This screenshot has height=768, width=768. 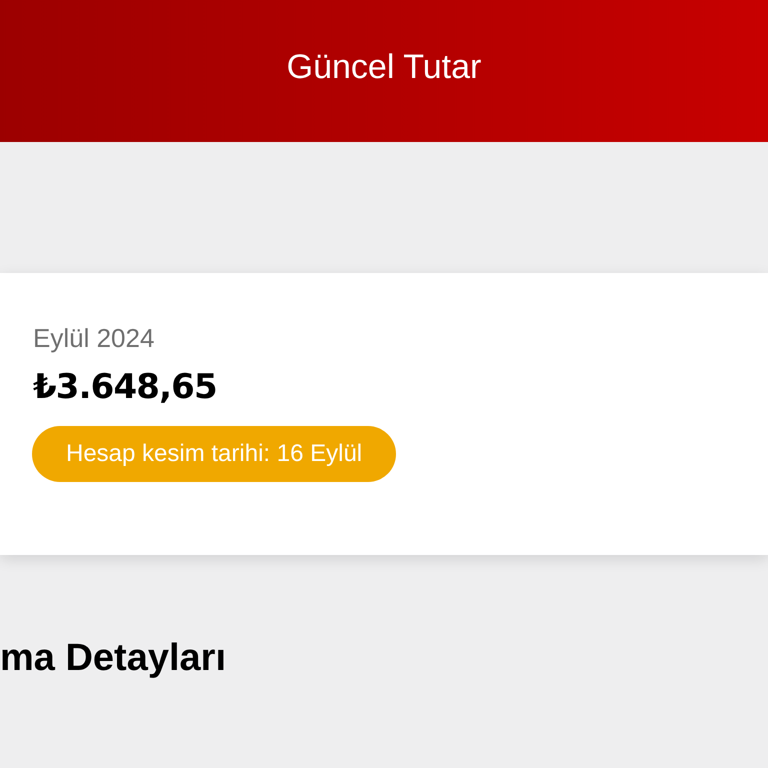 I want to click on cutoff-date-badge: Hesap kesim tarihi: 16 Eylül, so click(x=214, y=454).